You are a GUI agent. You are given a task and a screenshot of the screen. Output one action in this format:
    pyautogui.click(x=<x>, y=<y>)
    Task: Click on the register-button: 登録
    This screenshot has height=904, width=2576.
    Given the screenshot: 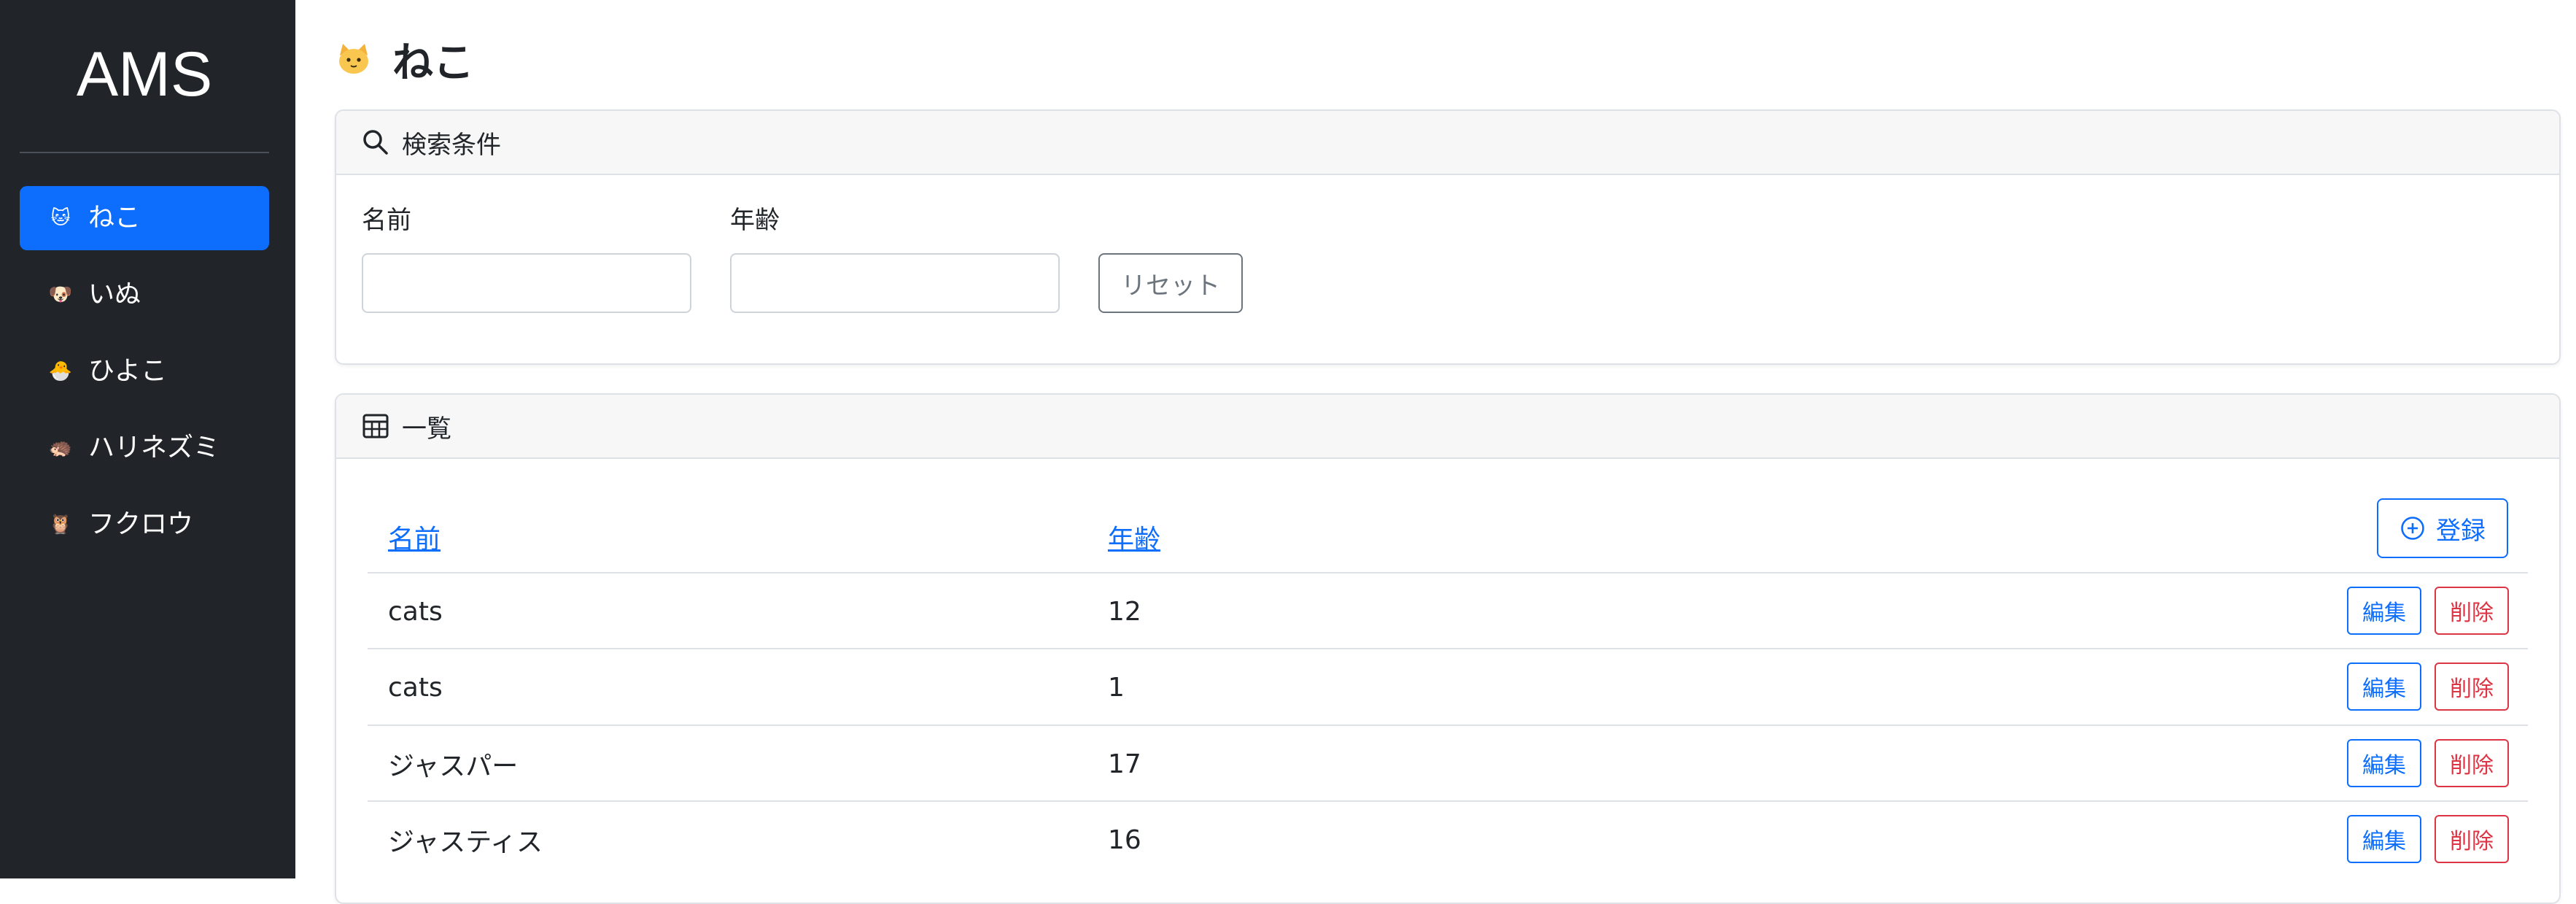 What is the action you would take?
    pyautogui.click(x=2443, y=528)
    